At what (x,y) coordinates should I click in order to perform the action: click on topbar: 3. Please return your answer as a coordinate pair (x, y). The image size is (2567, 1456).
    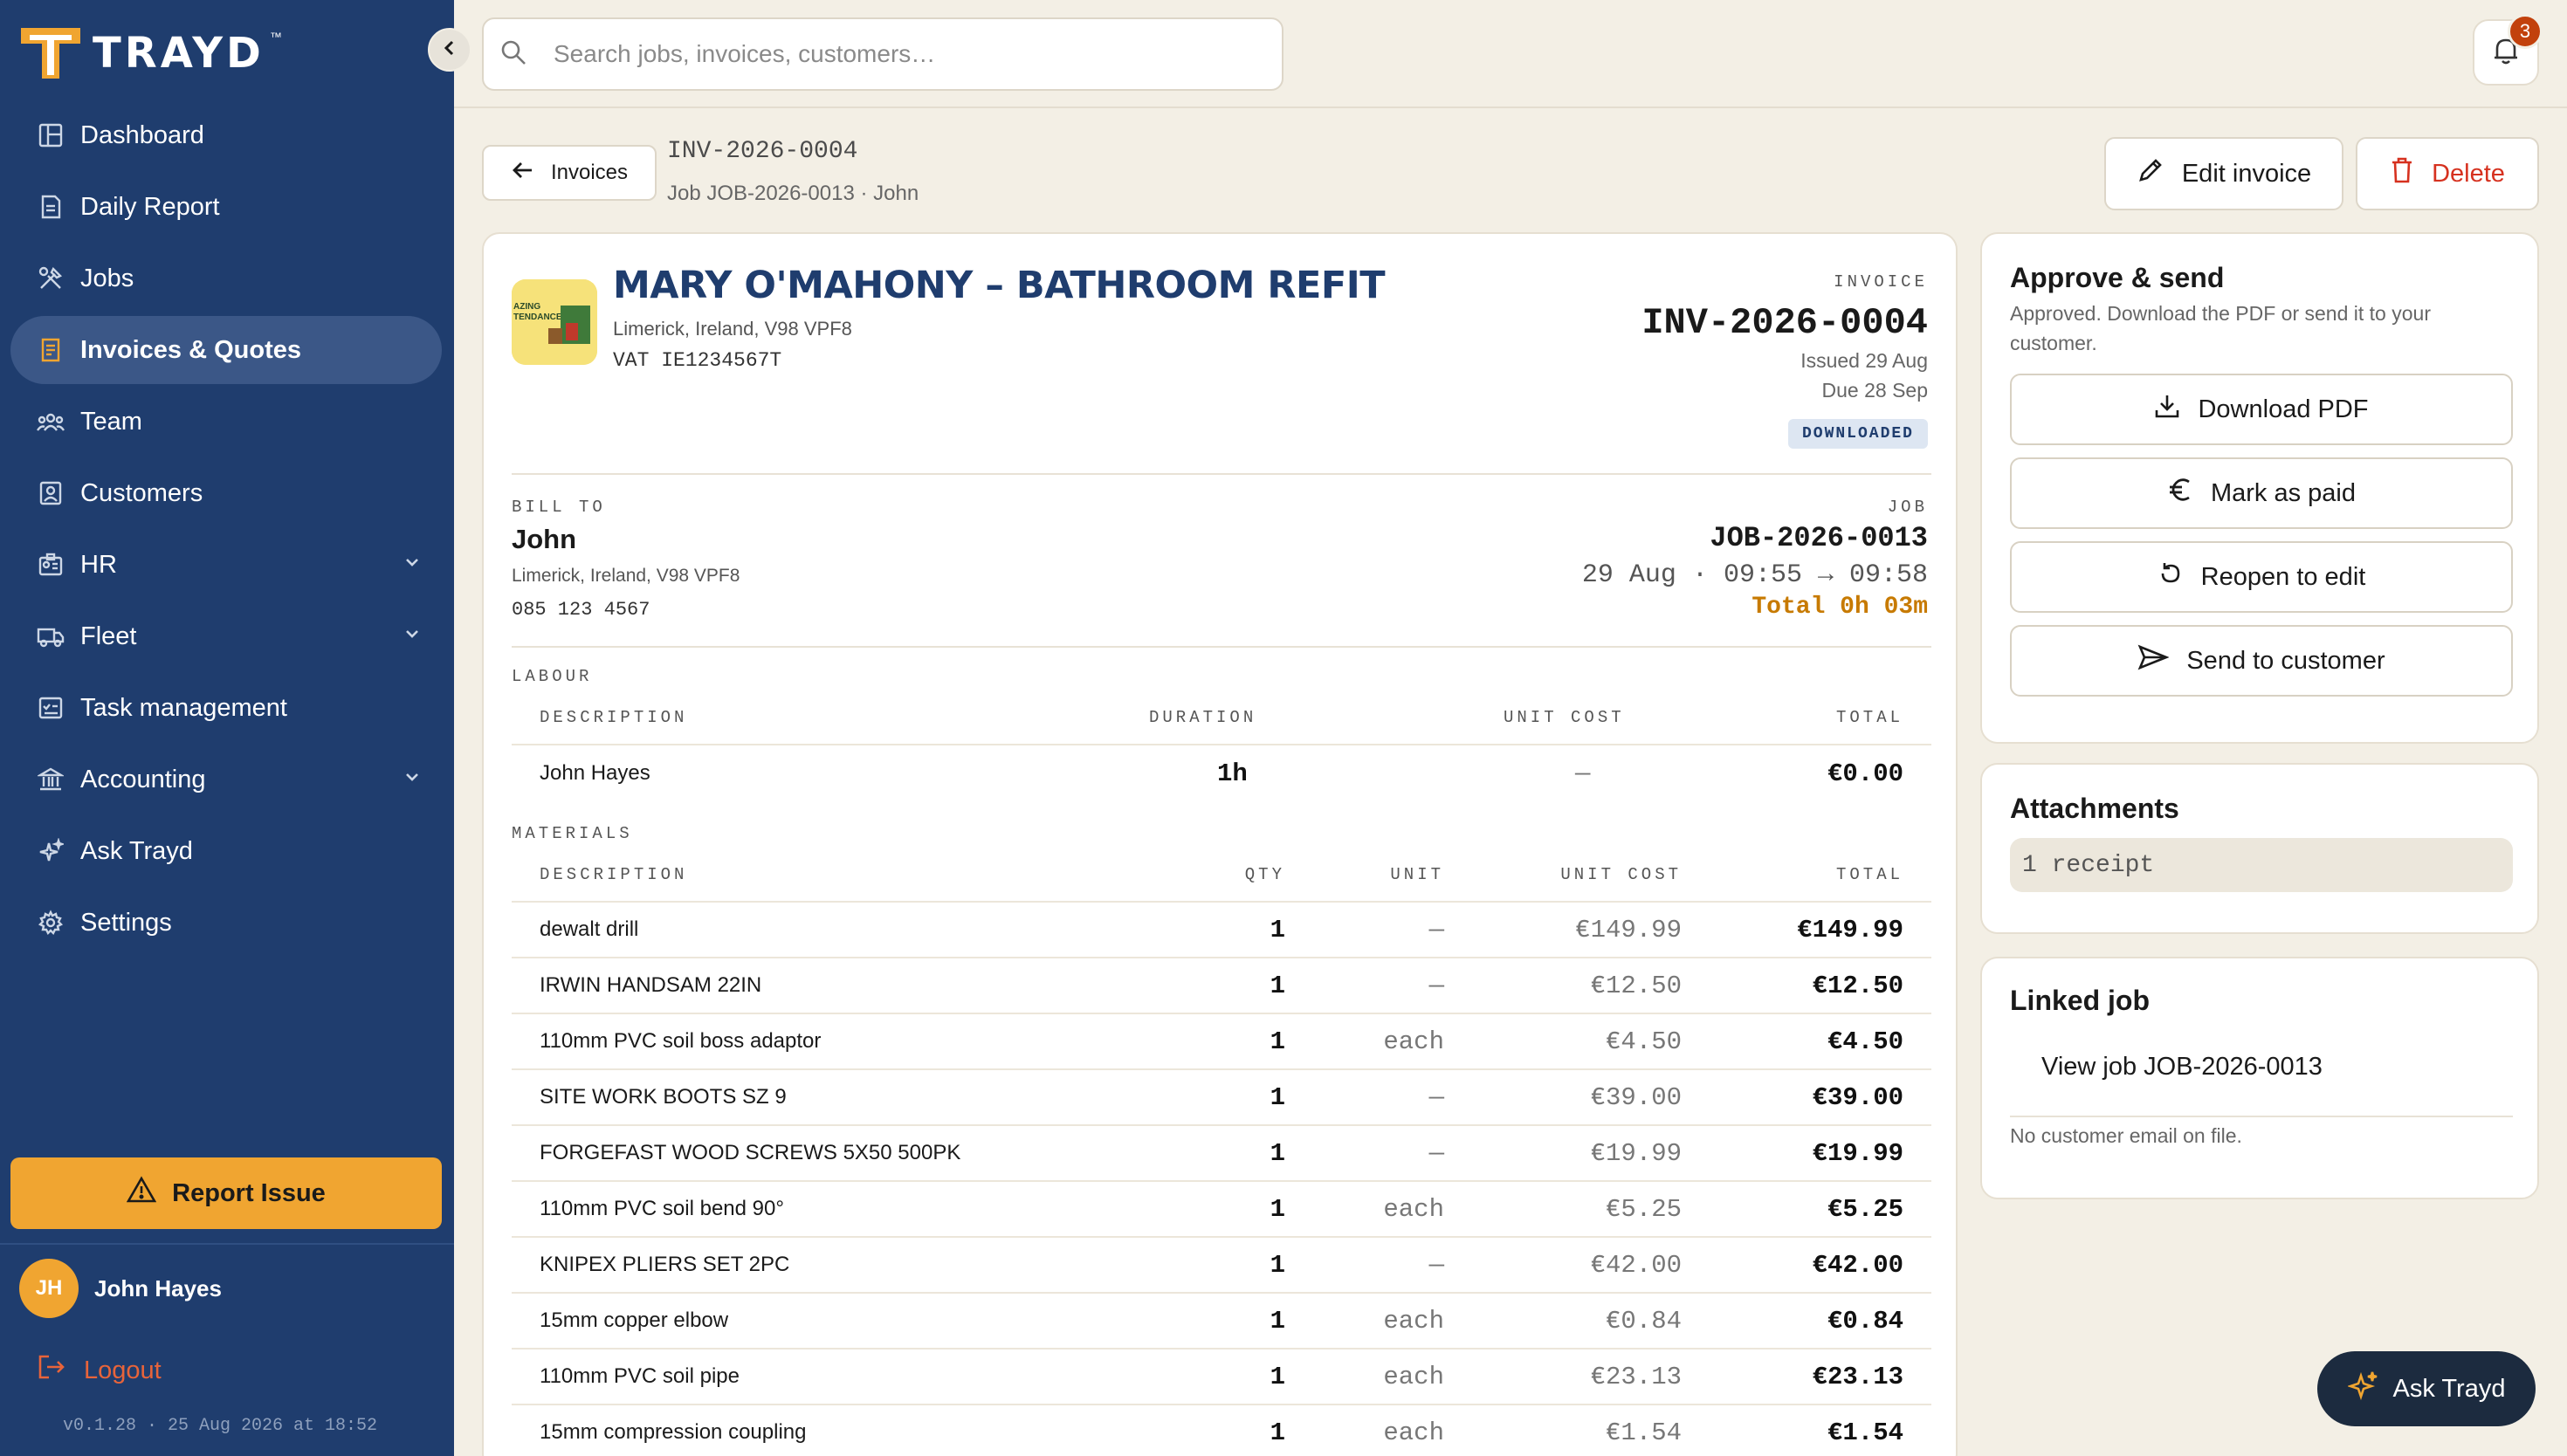
    Looking at the image, I should click on (1510, 54).